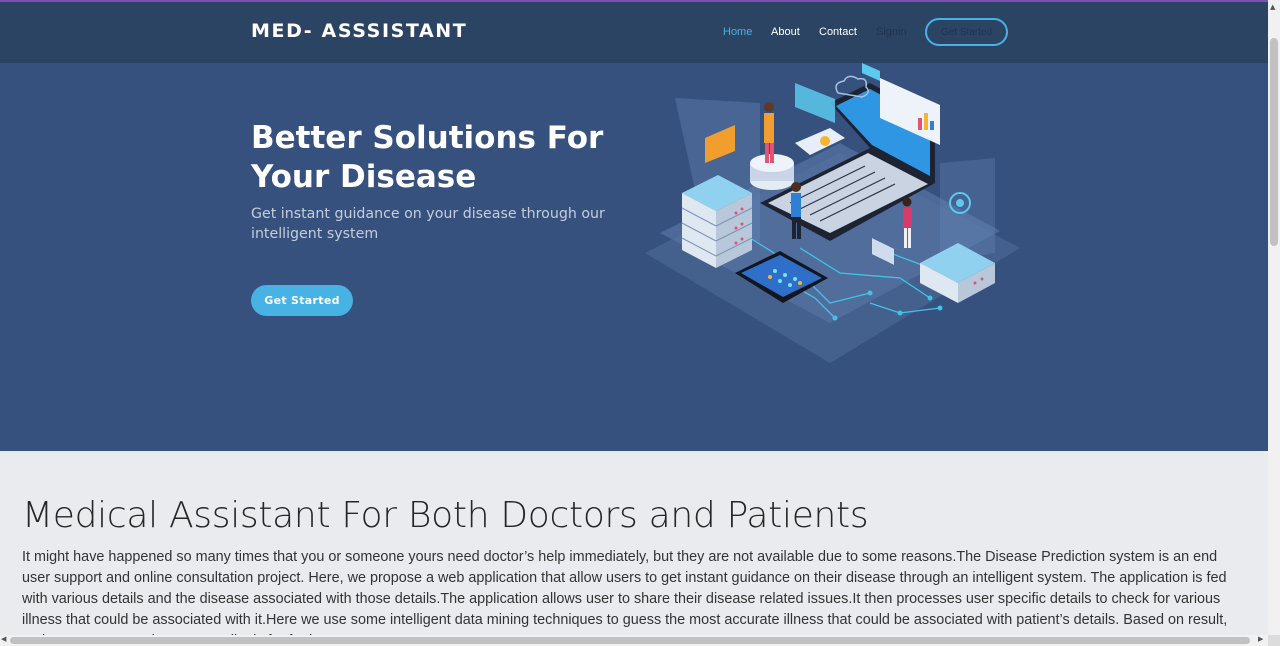  I want to click on nav-link-contact: Contact, so click(838, 32).